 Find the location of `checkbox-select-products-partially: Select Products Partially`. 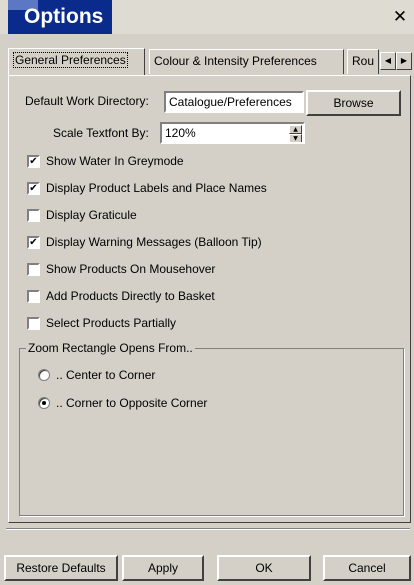

checkbox-select-products-partially: Select Products Partially is located at coordinates (101, 323).